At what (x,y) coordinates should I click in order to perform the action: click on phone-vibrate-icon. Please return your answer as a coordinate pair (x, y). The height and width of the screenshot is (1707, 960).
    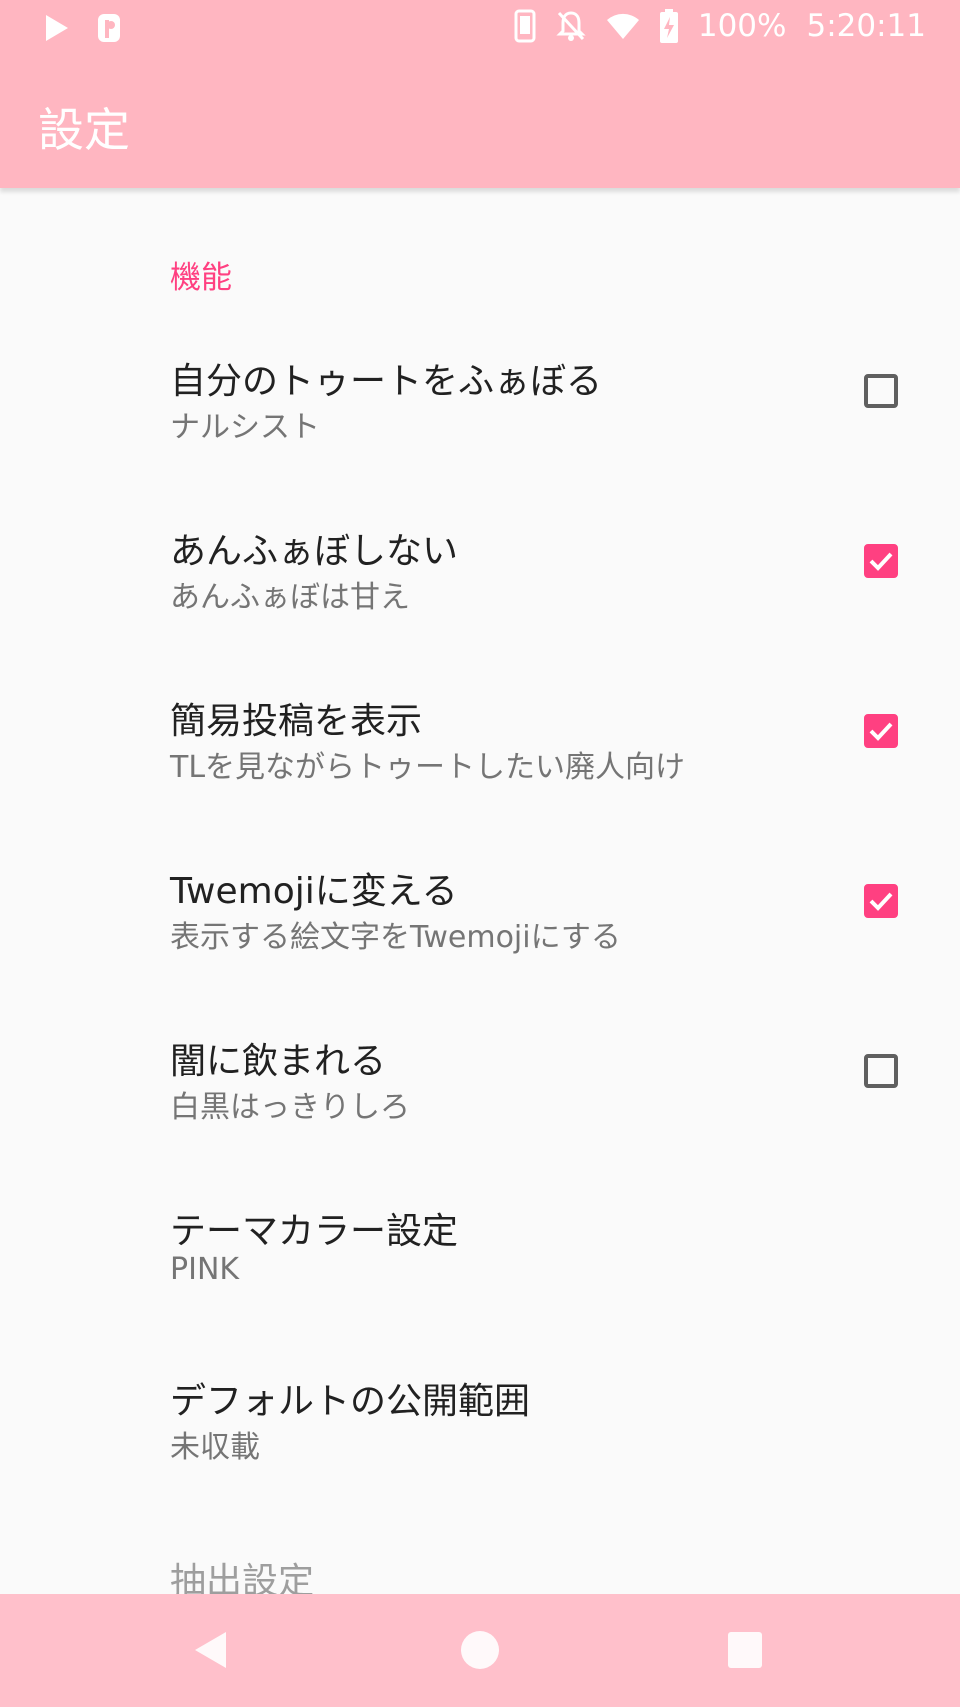
    Looking at the image, I should click on (525, 26).